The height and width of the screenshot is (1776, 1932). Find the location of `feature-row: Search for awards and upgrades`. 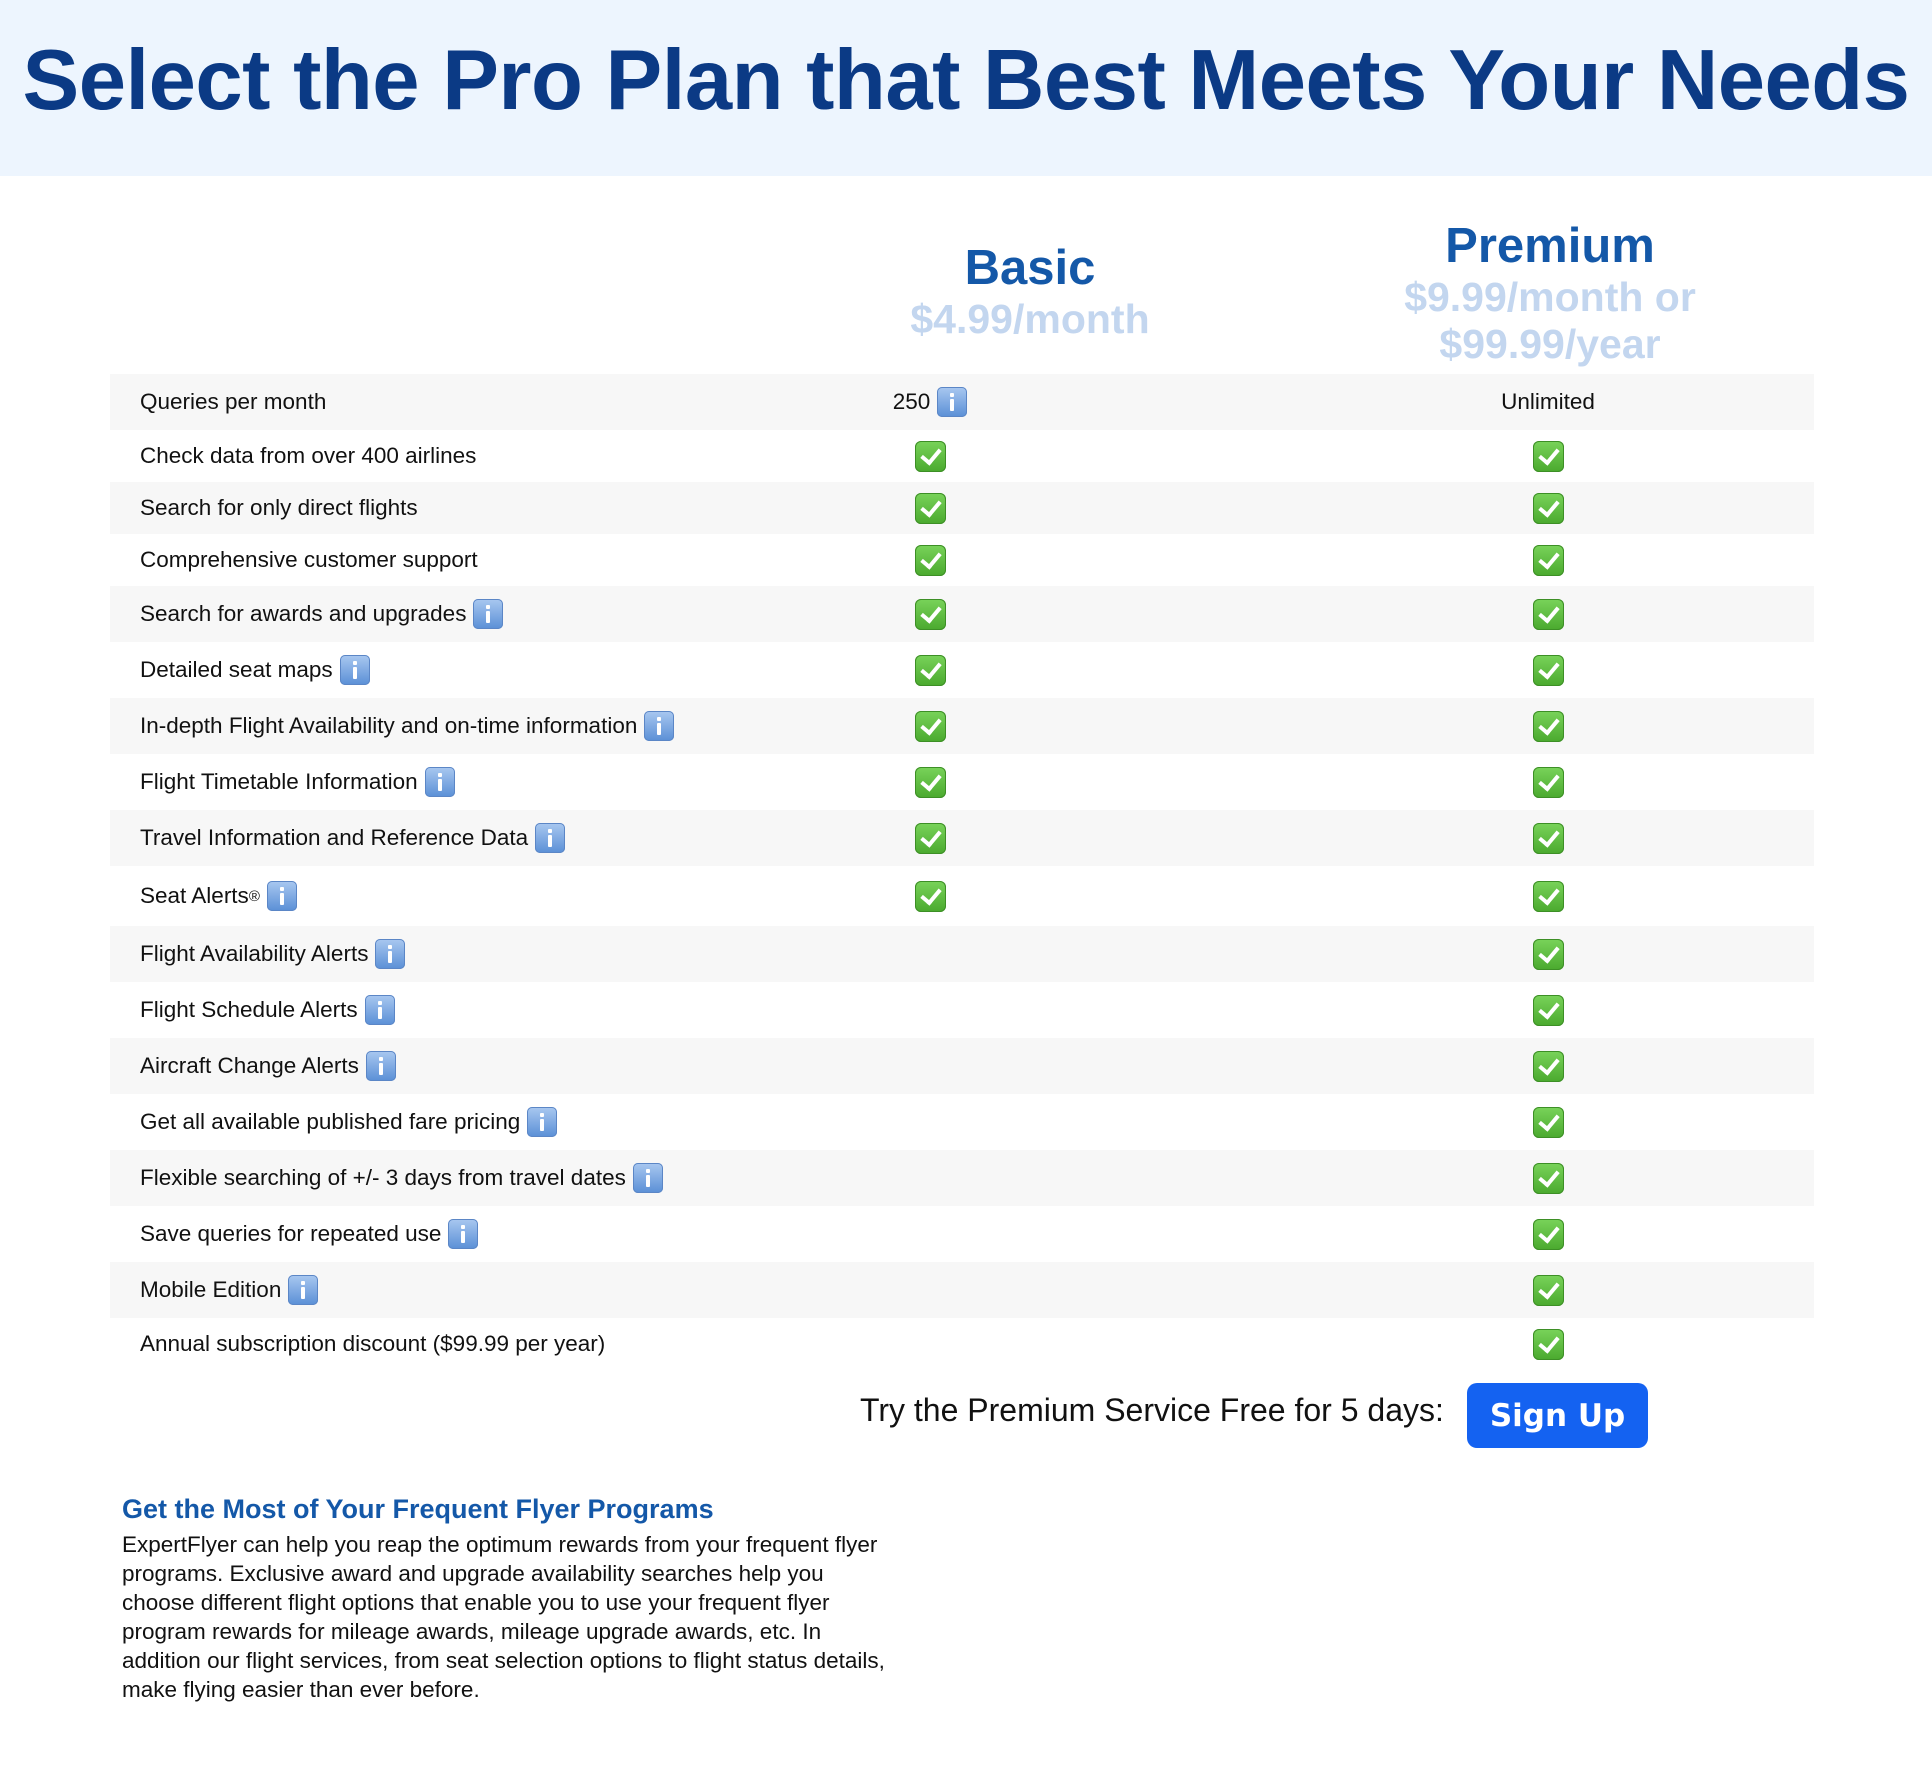

feature-row: Search for awards and upgrades is located at coordinates (962, 614).